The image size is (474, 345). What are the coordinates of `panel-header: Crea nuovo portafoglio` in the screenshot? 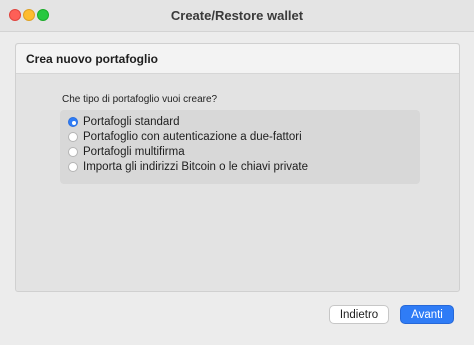 It's located at (237, 59).